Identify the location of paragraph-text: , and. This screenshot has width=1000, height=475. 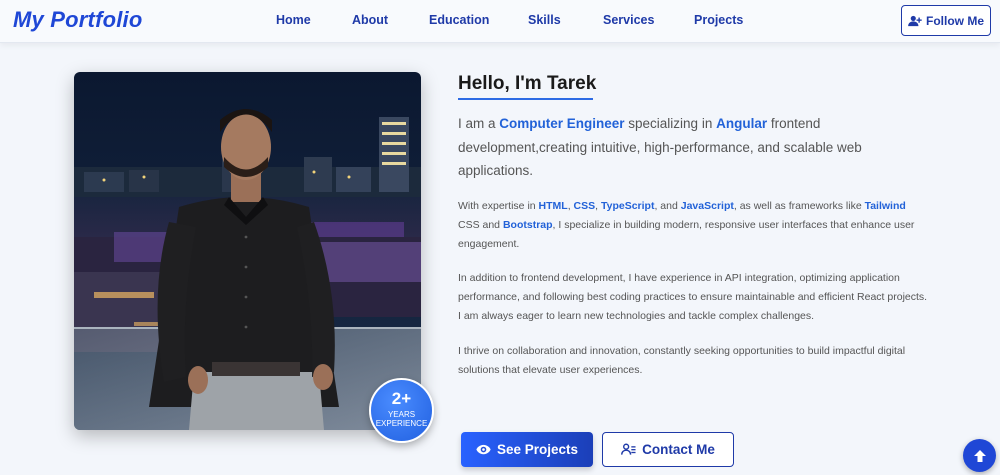
(667, 206).